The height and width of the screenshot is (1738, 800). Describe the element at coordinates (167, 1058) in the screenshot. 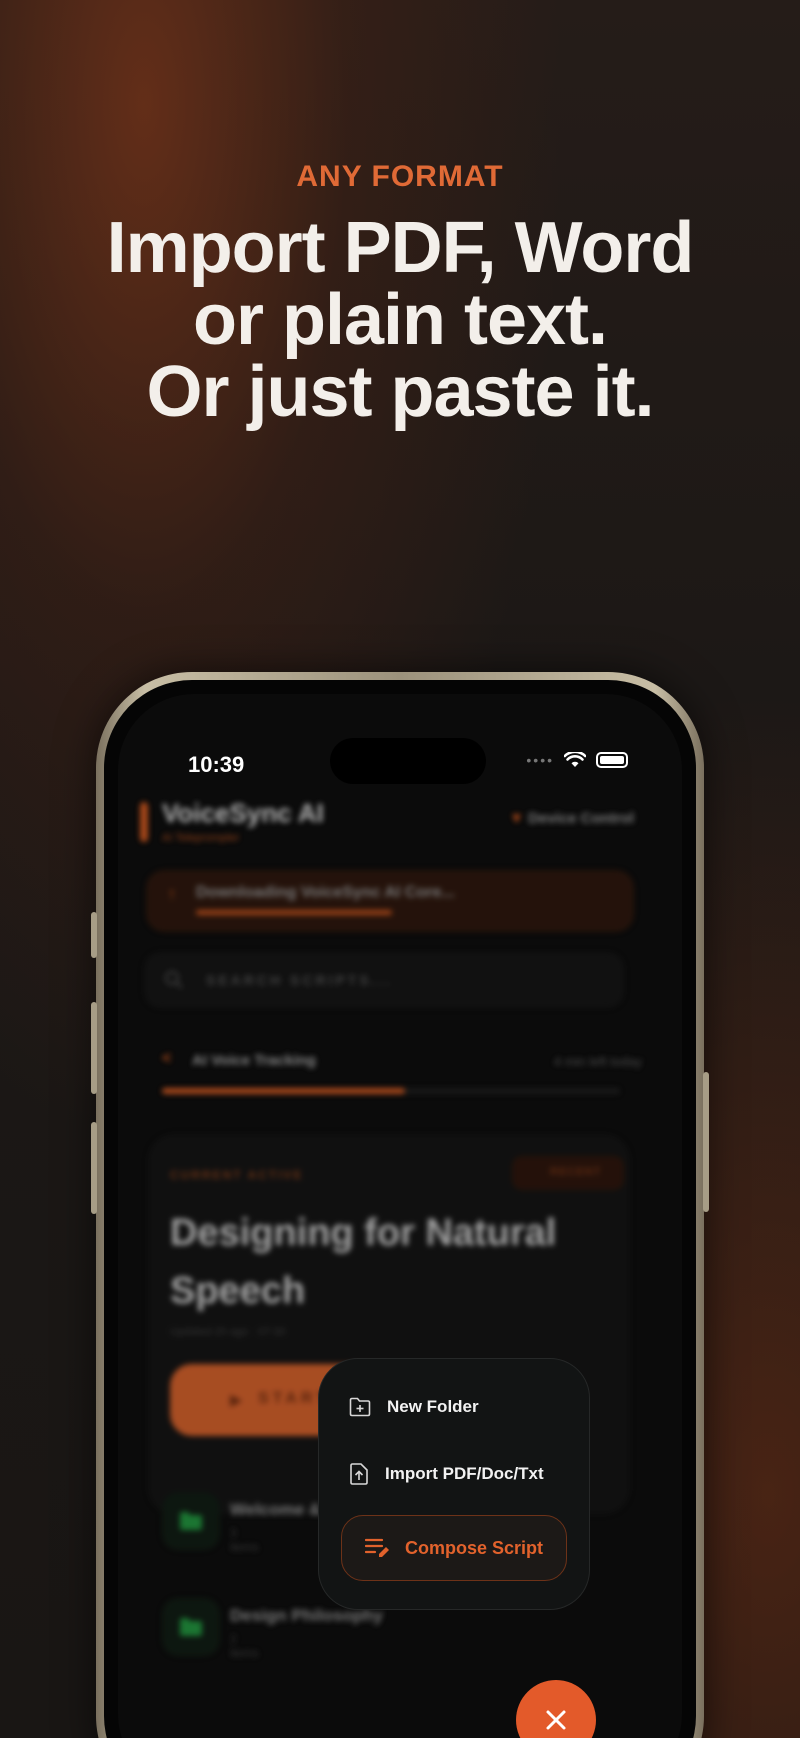

I see `voice-wave-icon: <` at that location.